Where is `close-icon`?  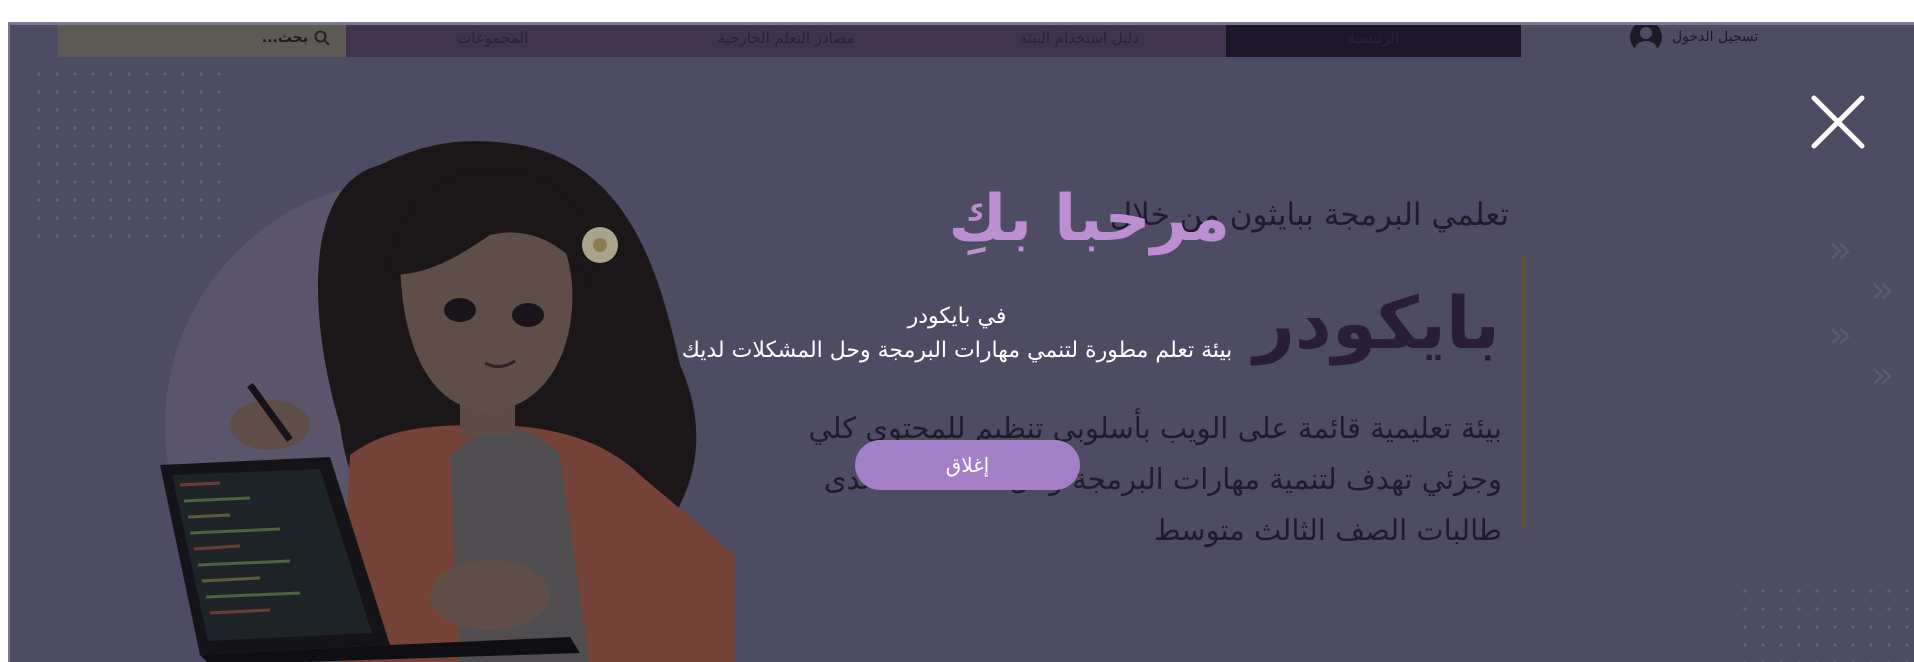 close-icon is located at coordinates (1838, 122).